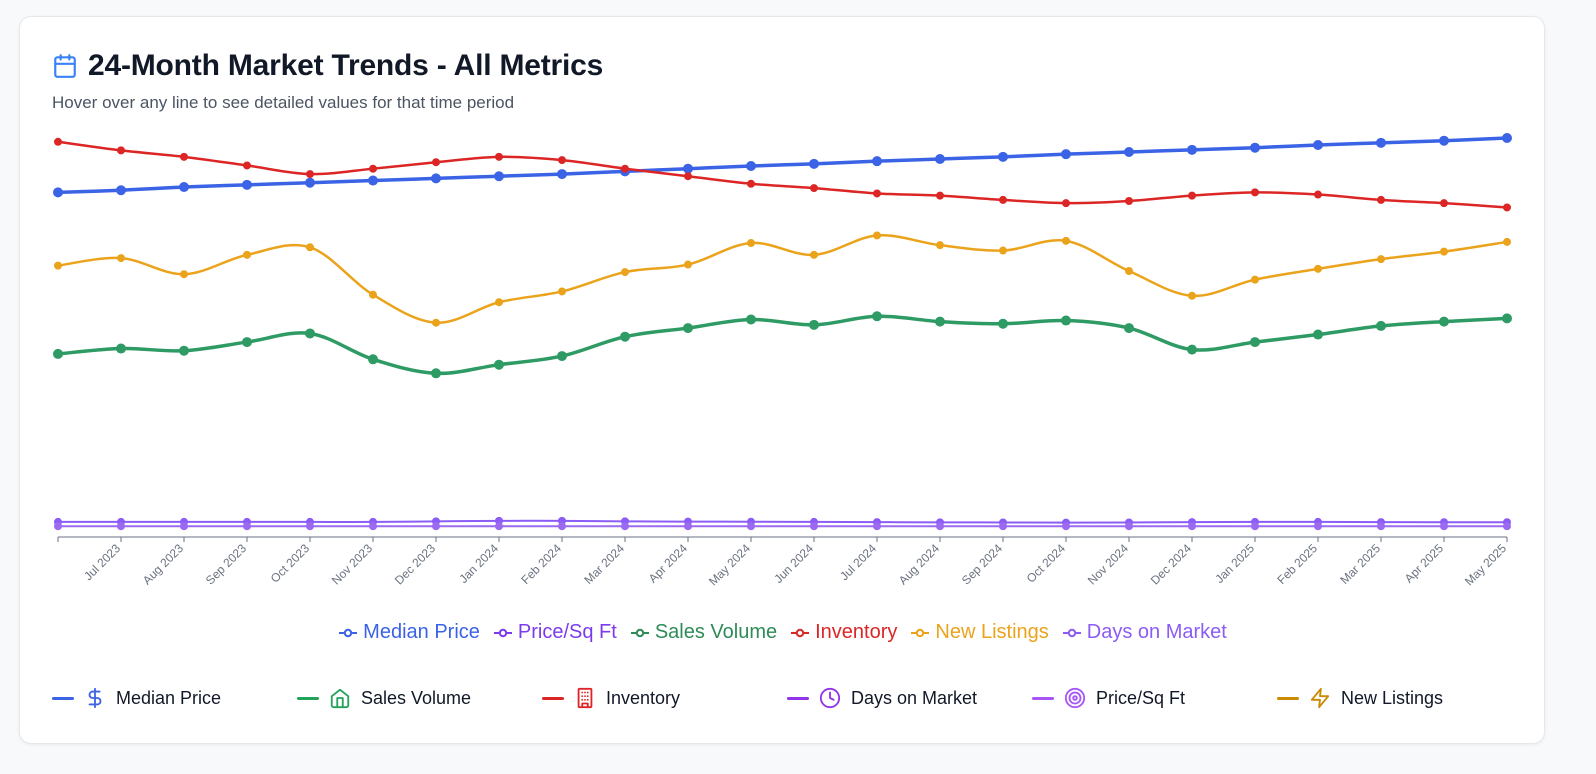 The width and height of the screenshot is (1596, 774). I want to click on series-price-sq-ft, so click(782, 521).